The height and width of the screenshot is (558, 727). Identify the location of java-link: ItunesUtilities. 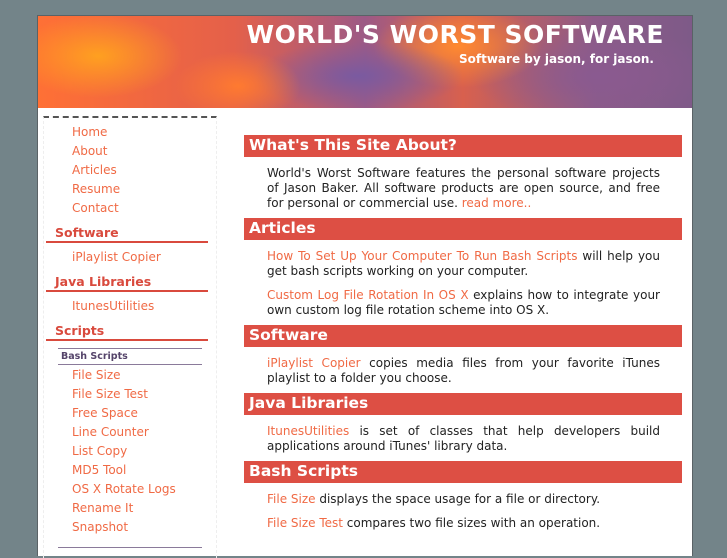
(308, 431).